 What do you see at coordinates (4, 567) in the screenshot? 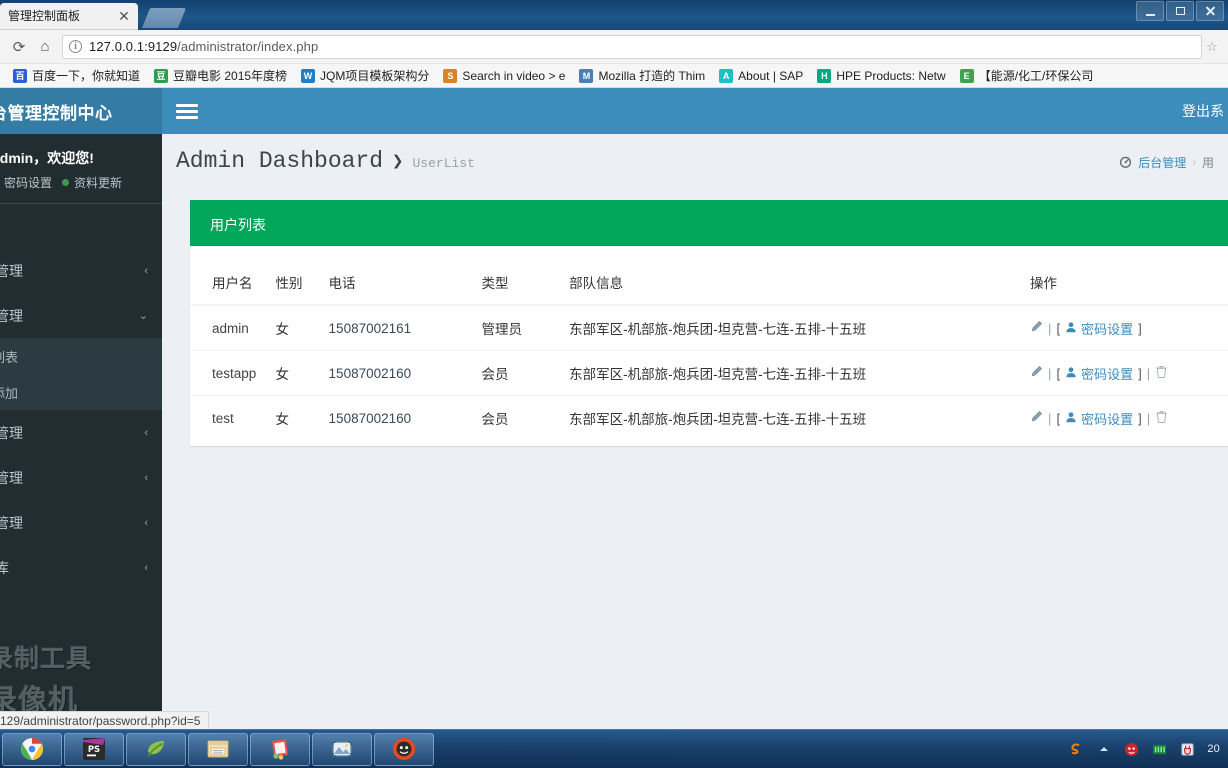
I see `sidebar-item-label: 库` at bounding box center [4, 567].